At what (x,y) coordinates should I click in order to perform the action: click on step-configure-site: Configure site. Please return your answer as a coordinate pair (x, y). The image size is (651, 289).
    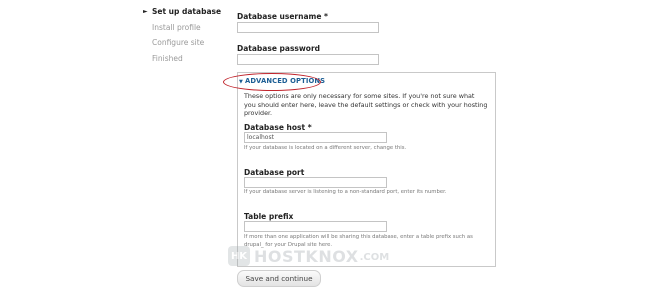
    Looking at the image, I should click on (185, 45).